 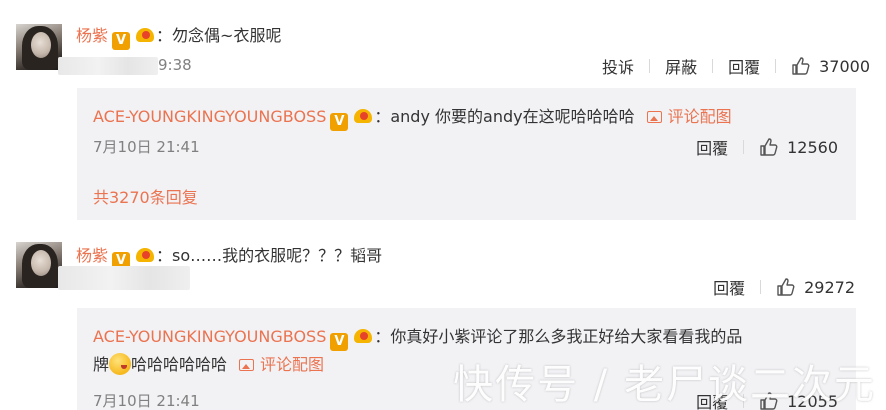 What do you see at coordinates (844, 66) in the screenshot?
I see `like-count: 37000` at bounding box center [844, 66].